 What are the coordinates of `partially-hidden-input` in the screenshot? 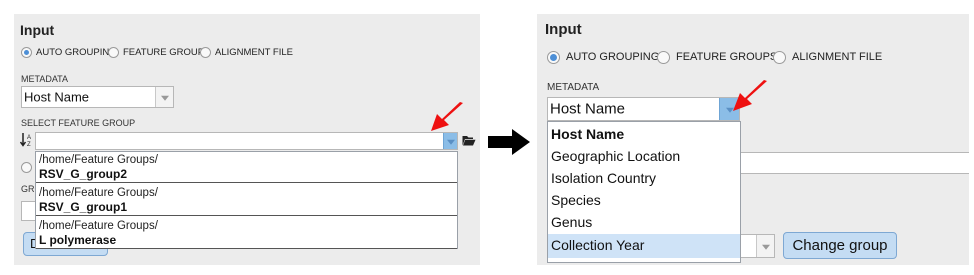 It's located at (853, 163).